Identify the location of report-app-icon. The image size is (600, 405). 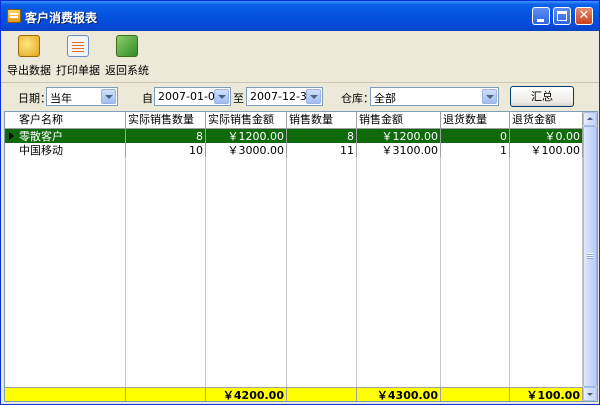
(14, 16).